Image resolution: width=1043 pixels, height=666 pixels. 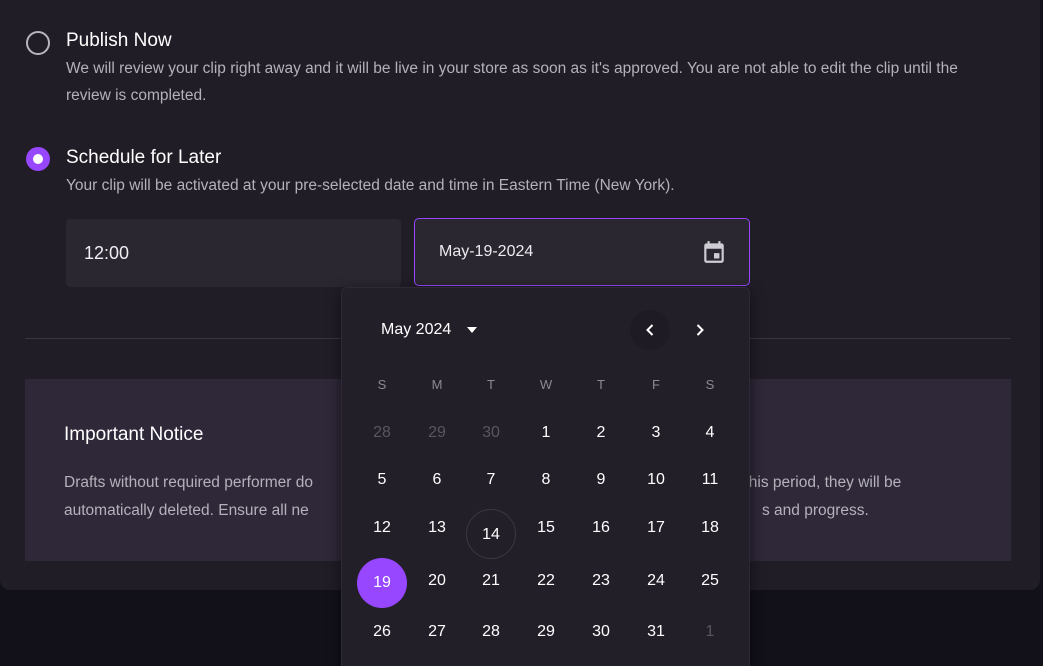 I want to click on date-input-value: May-19-2024, so click(x=486, y=251).